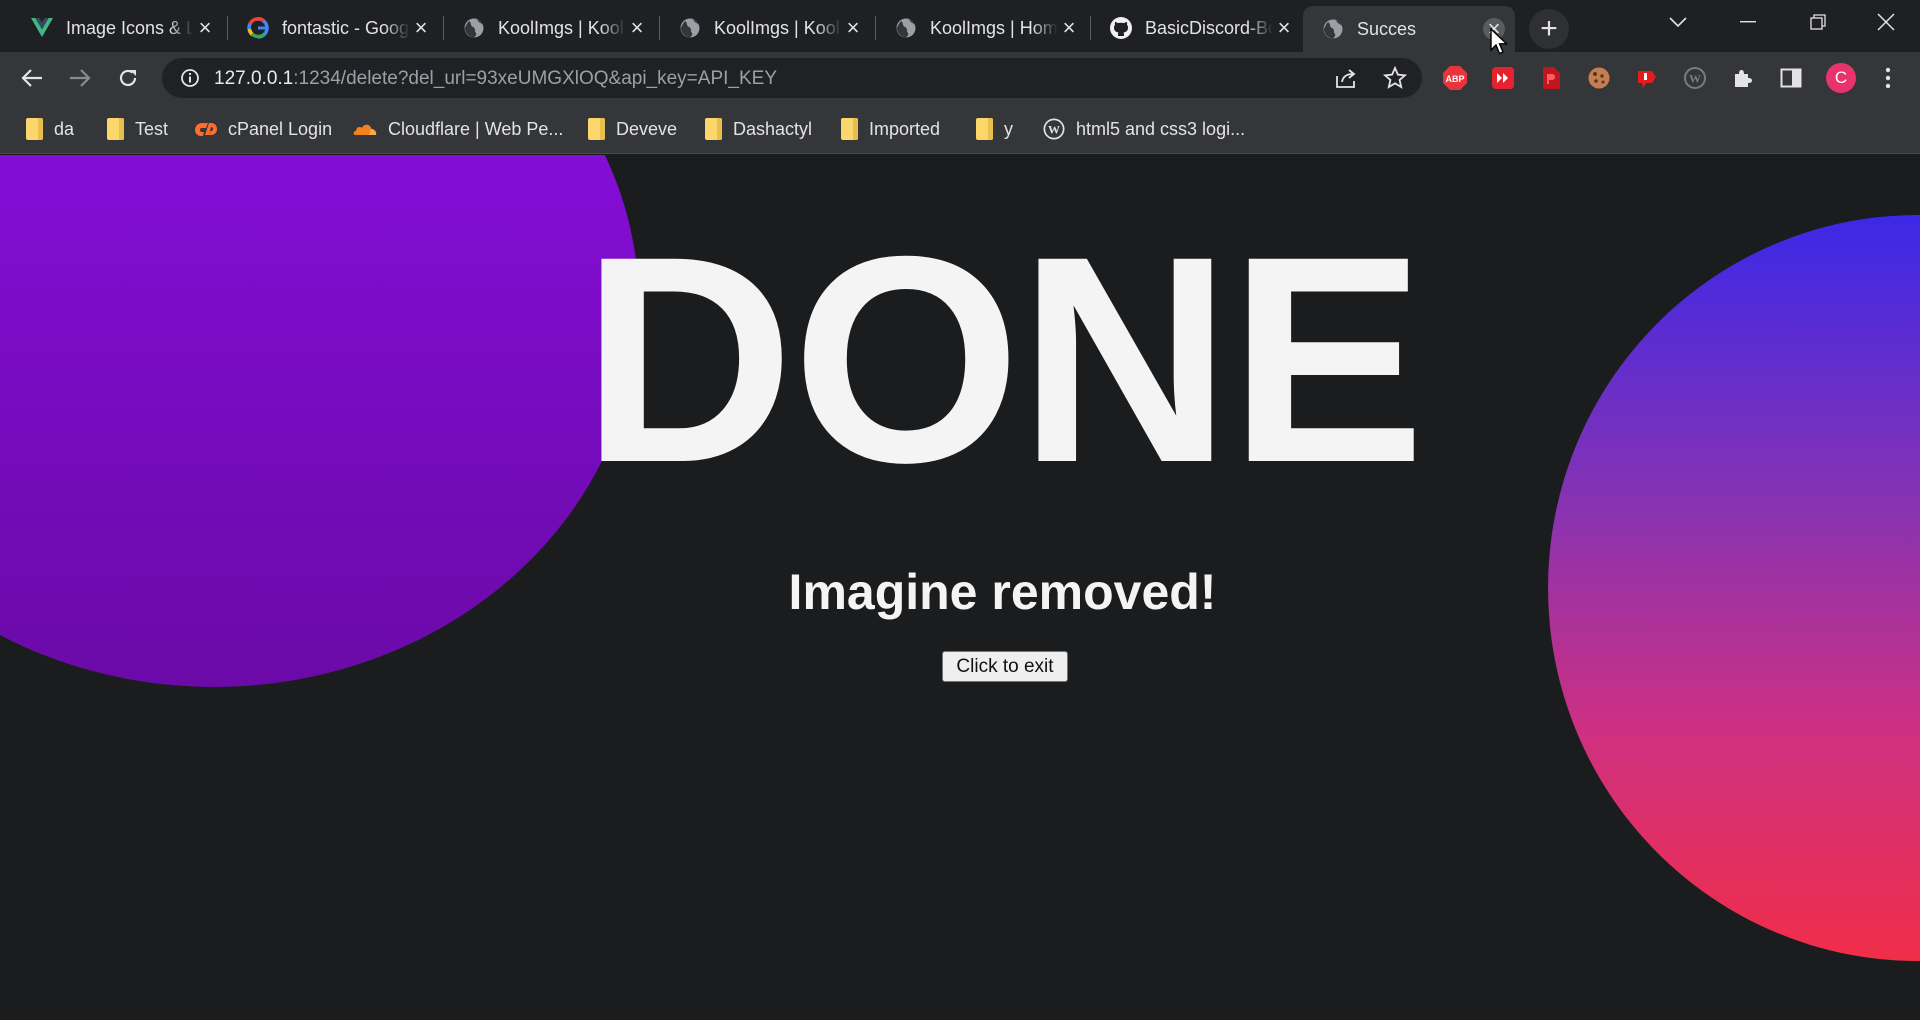 The image size is (1920, 1020). What do you see at coordinates (1503, 78) in the screenshot?
I see `redirect-icon` at bounding box center [1503, 78].